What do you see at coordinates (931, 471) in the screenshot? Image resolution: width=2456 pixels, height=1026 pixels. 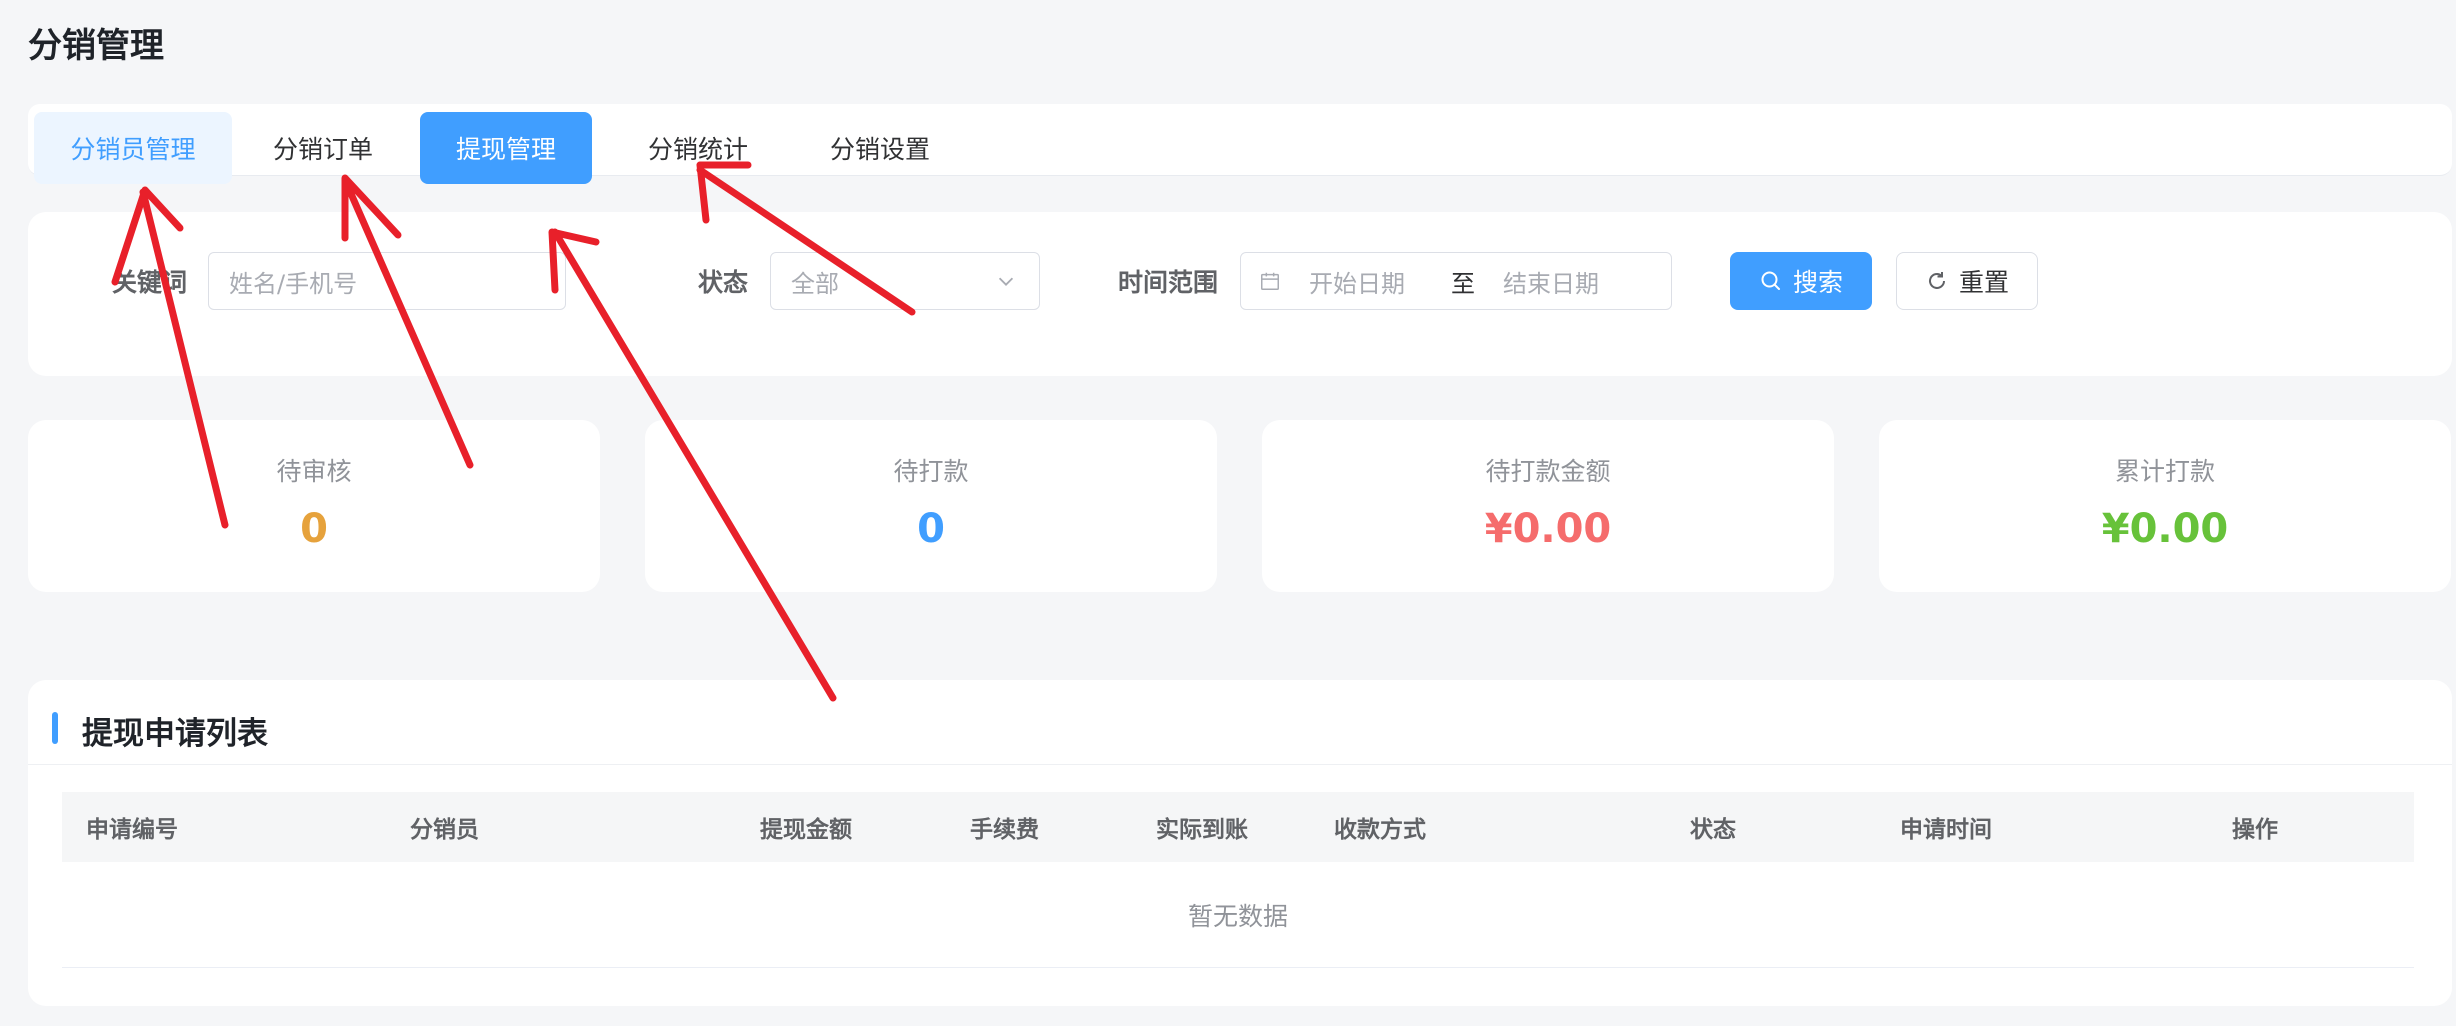 I see `stat-label: 待打款` at bounding box center [931, 471].